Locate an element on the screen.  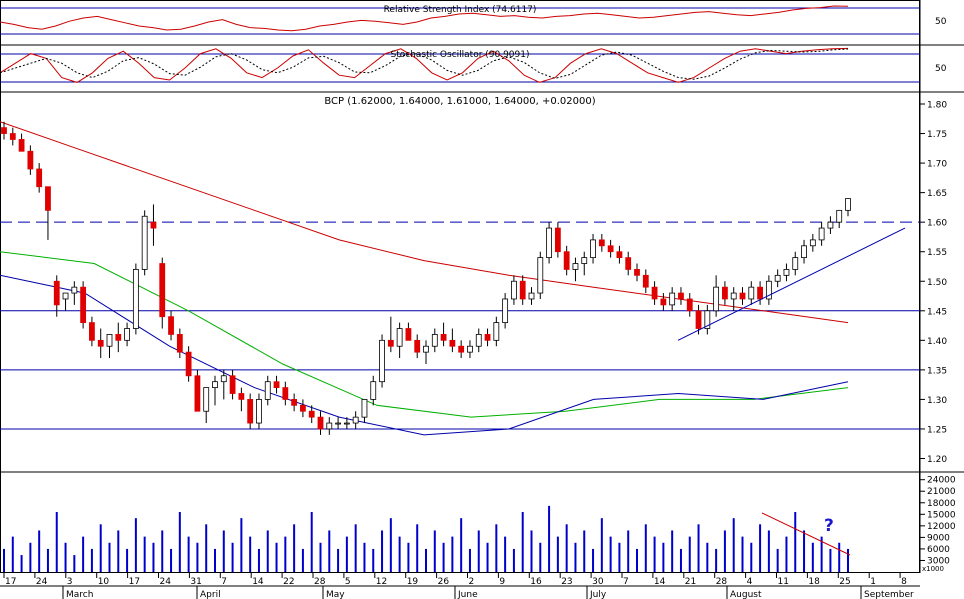
month-label: August is located at coordinates (746, 594).